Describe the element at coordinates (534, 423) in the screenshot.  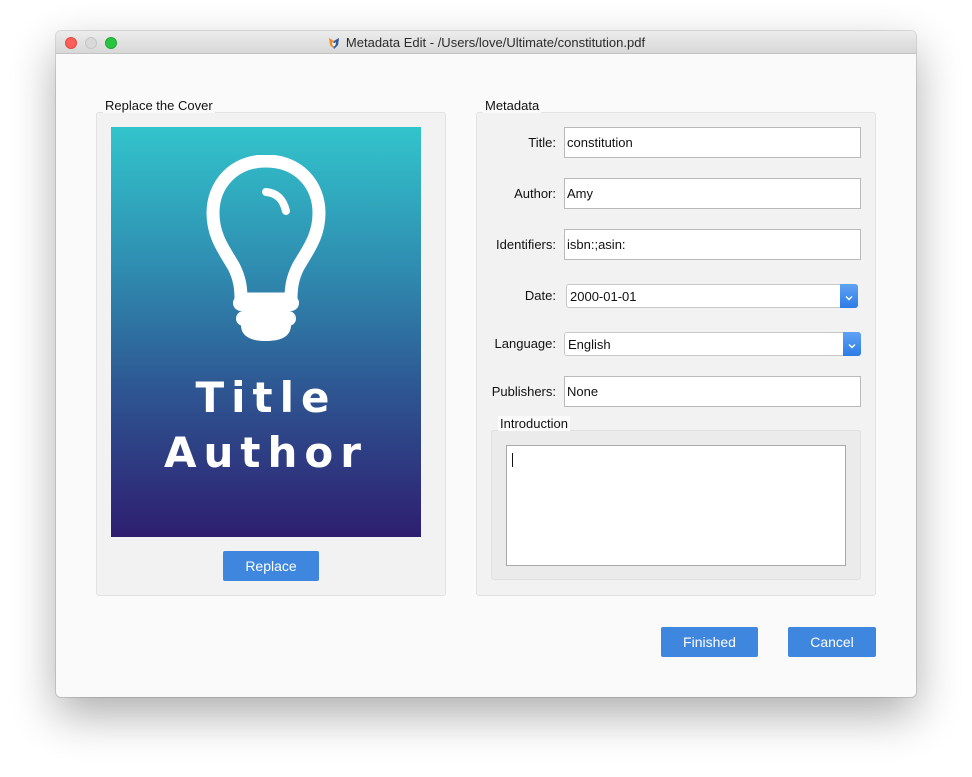
I see `introduction-label: Introduction` at that location.